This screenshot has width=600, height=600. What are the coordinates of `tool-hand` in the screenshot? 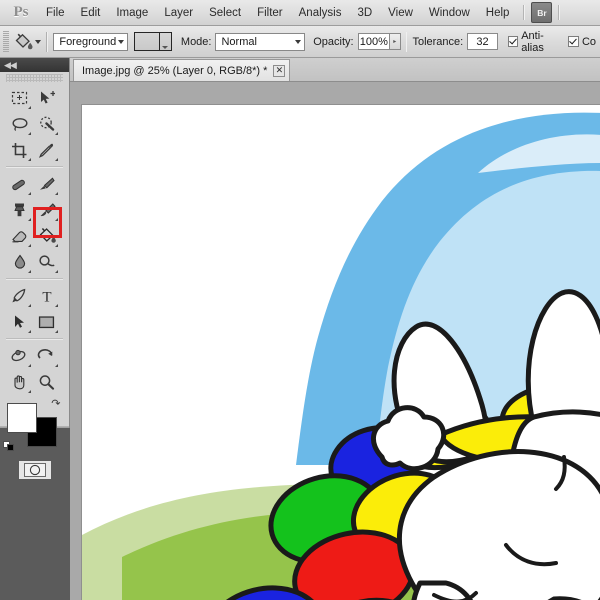 It's located at (19, 382).